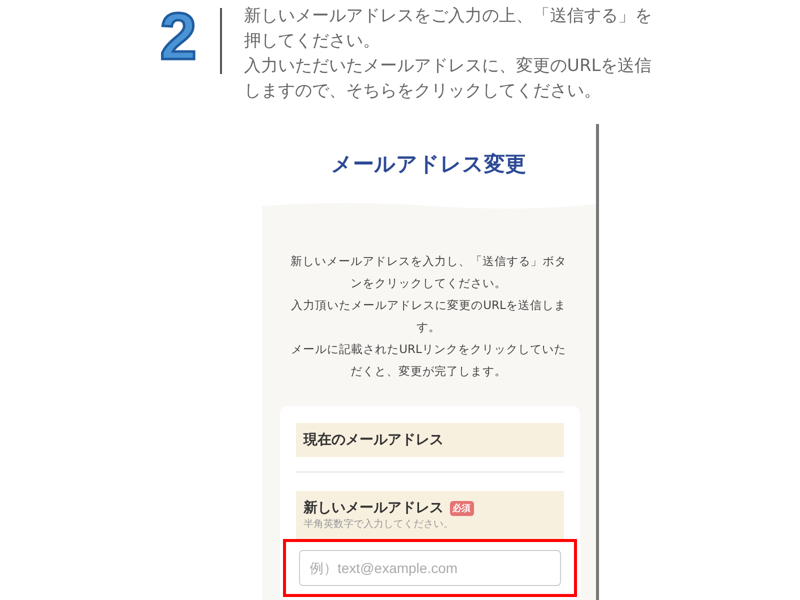  I want to click on description-text: メールに記載されたURLリンクをクリックしていた, so click(428, 349).